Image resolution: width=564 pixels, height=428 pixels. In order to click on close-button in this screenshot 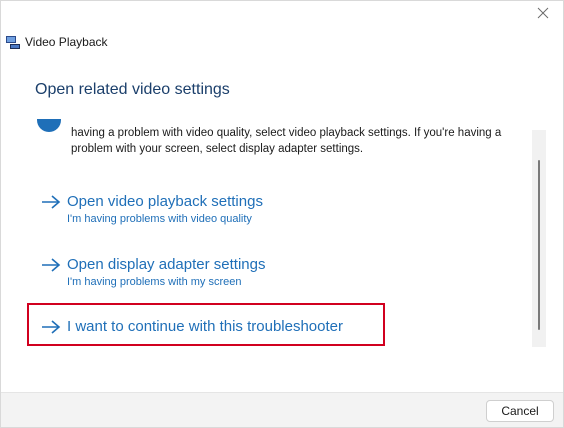, I will do `click(543, 13)`.